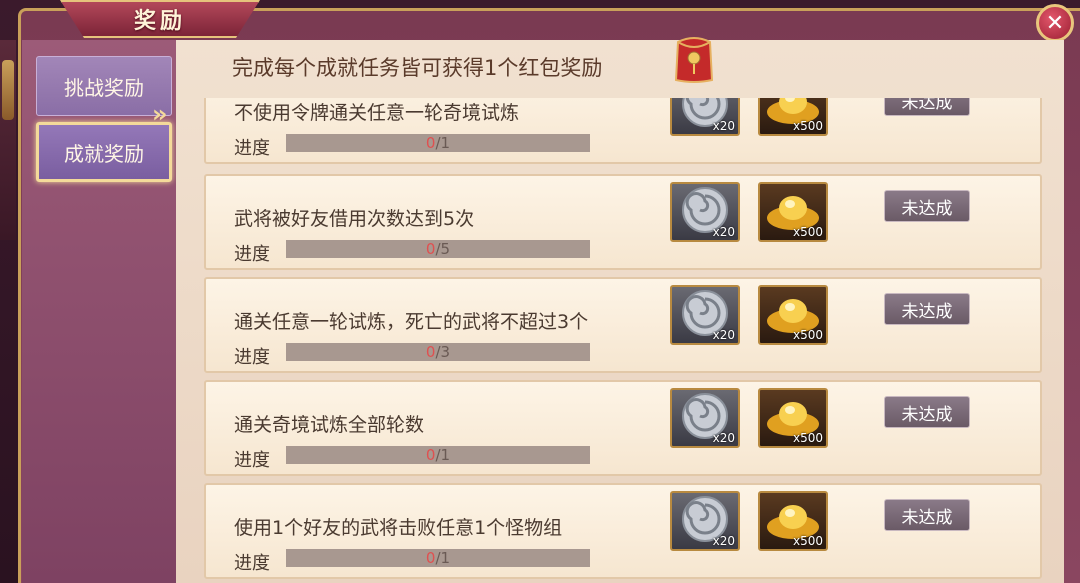 Image resolution: width=1080 pixels, height=583 pixels. What do you see at coordinates (623, 531) in the screenshot?
I see `task-row: 使用1个好友的武将击败任意1个怪物组 进度 0/1 x20 x500 未达成` at bounding box center [623, 531].